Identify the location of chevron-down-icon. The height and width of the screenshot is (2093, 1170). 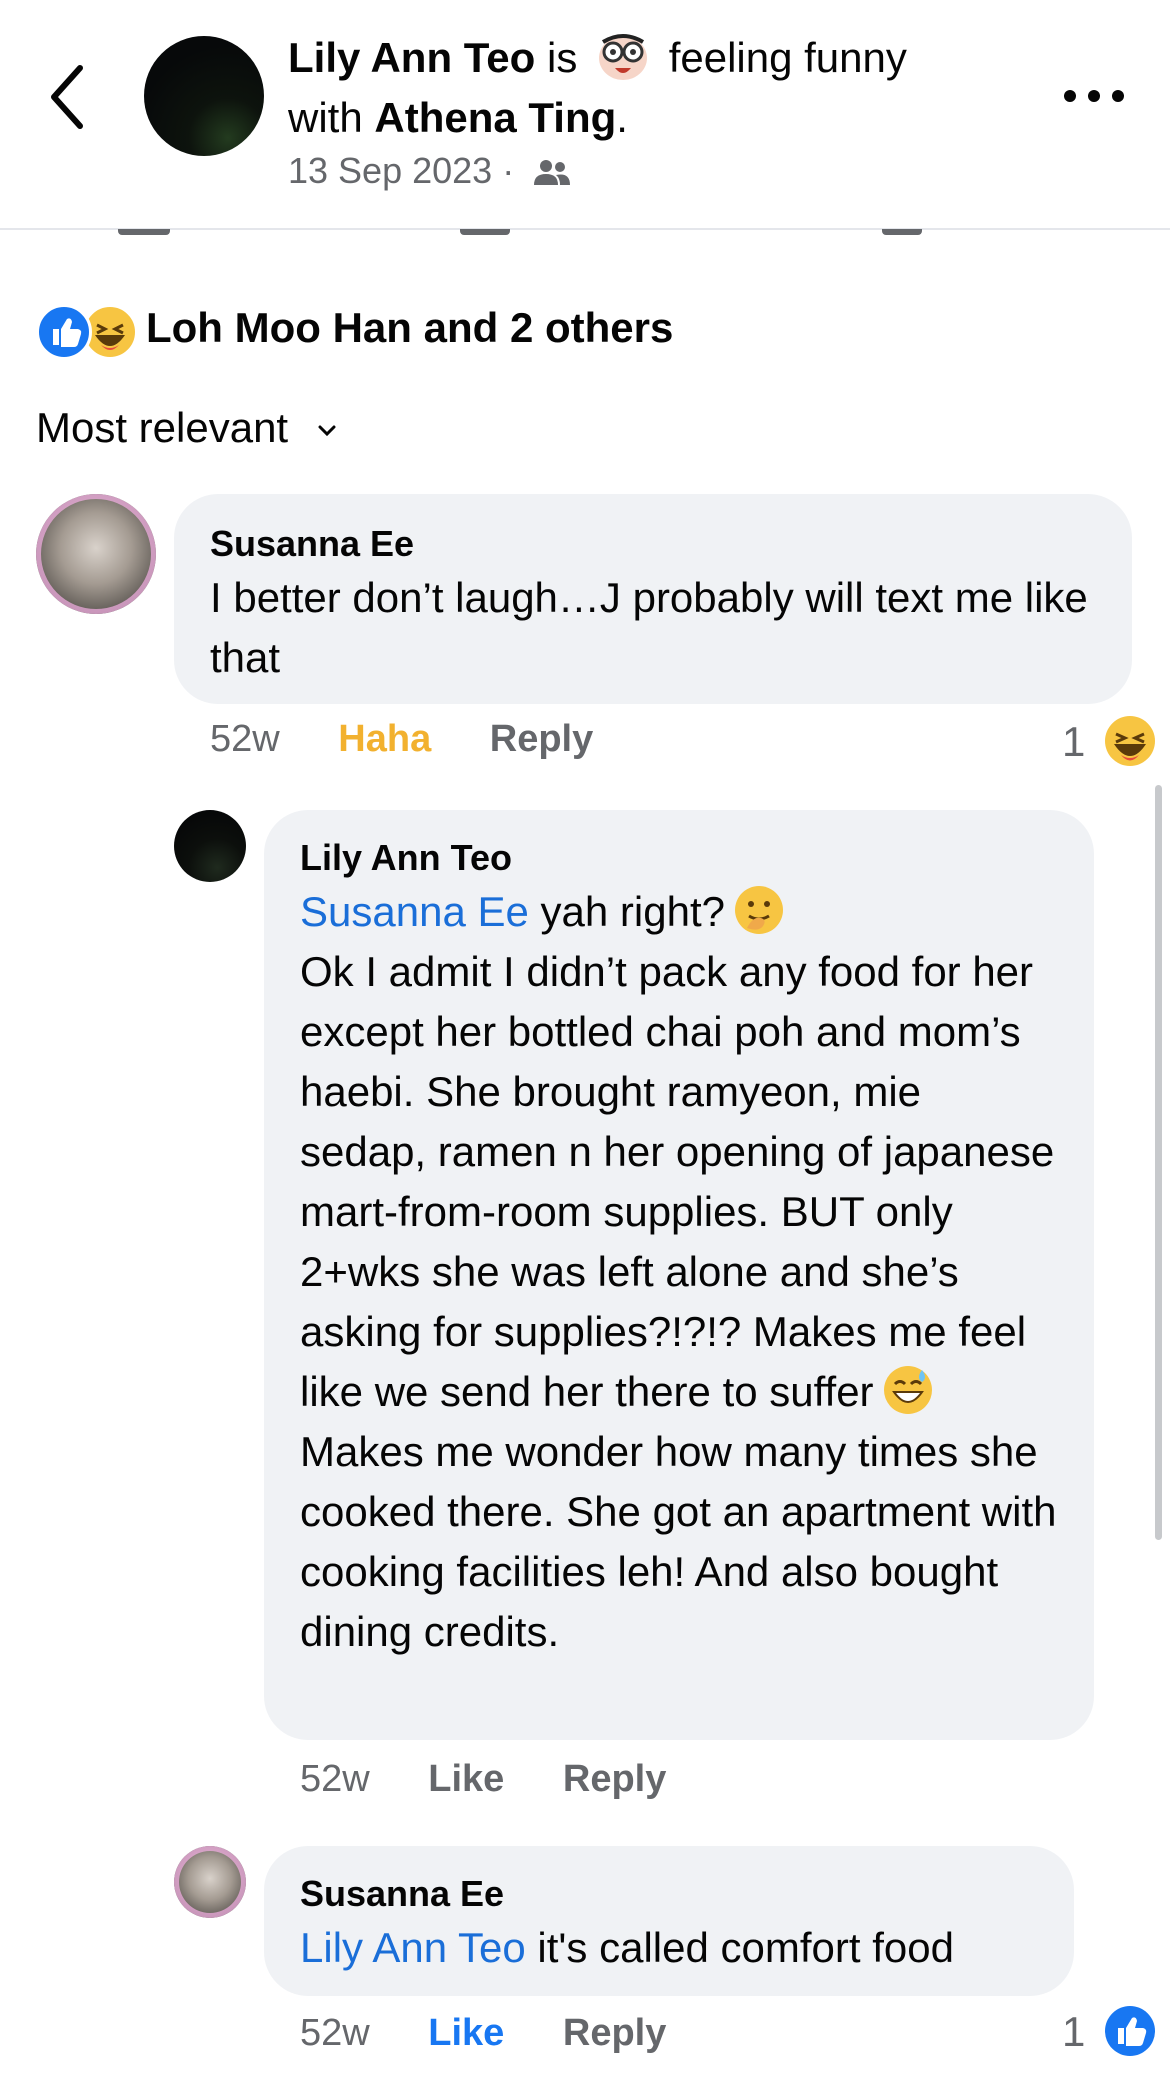
(327, 431).